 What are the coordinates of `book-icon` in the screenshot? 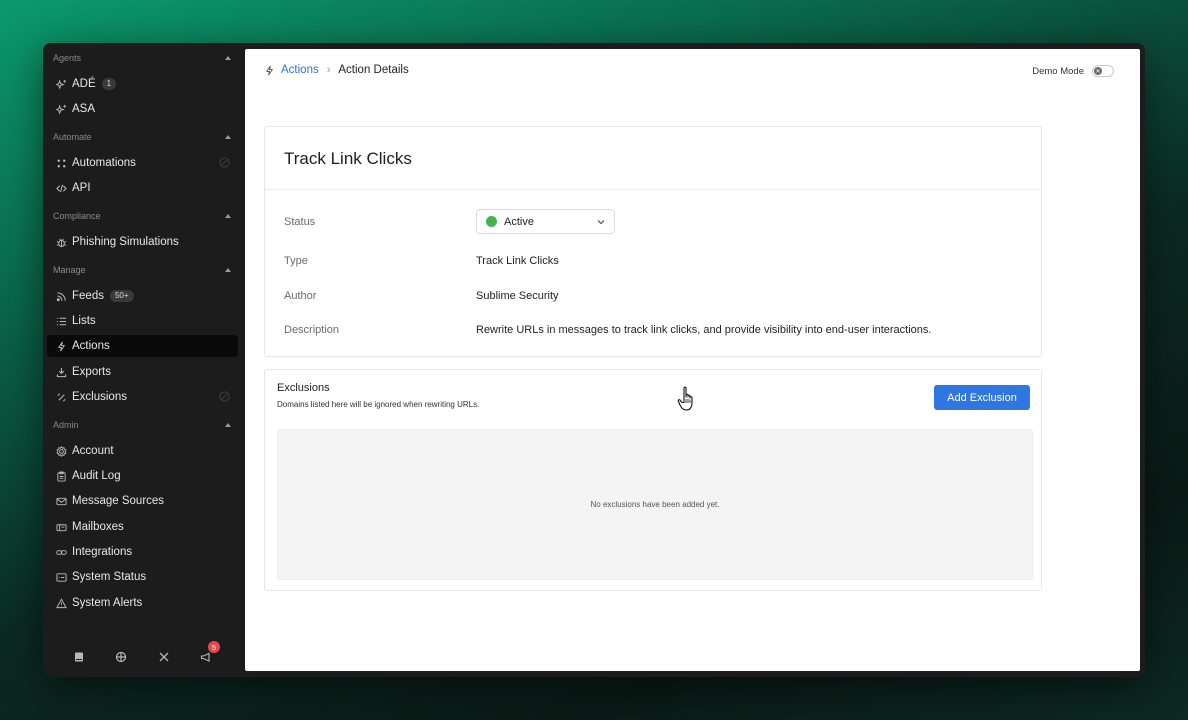 It's located at (79, 656).